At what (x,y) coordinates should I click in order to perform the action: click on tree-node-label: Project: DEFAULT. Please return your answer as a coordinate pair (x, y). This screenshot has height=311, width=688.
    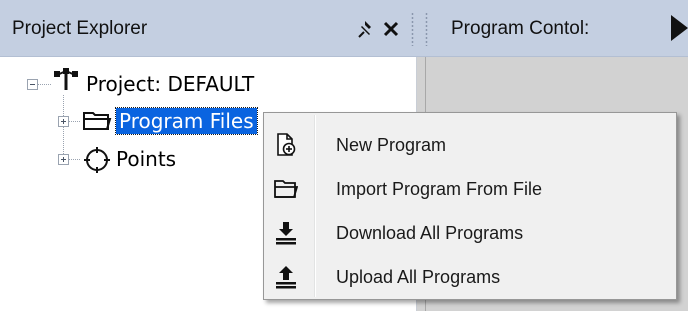
    Looking at the image, I should click on (170, 84).